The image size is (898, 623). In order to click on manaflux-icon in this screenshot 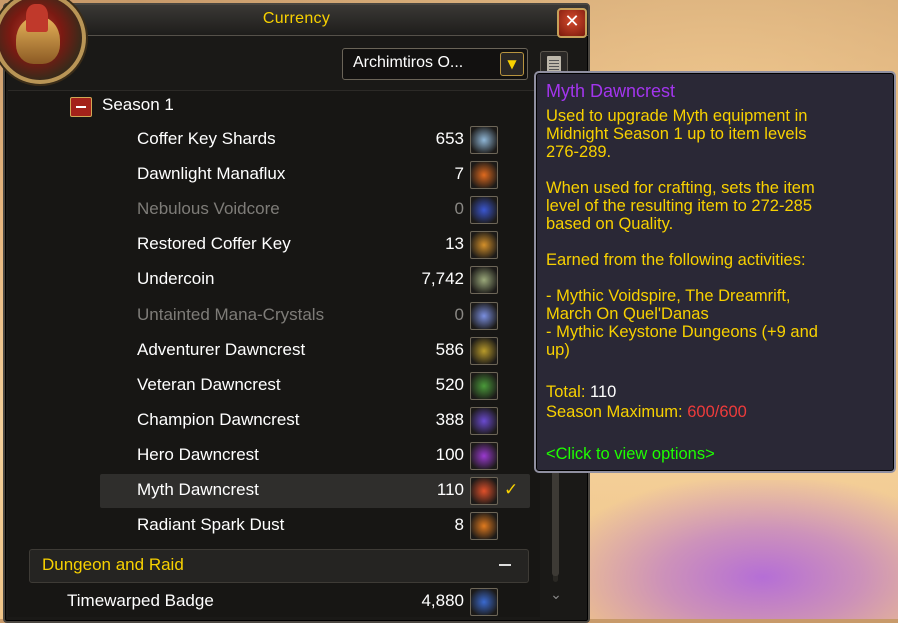, I will do `click(484, 175)`.